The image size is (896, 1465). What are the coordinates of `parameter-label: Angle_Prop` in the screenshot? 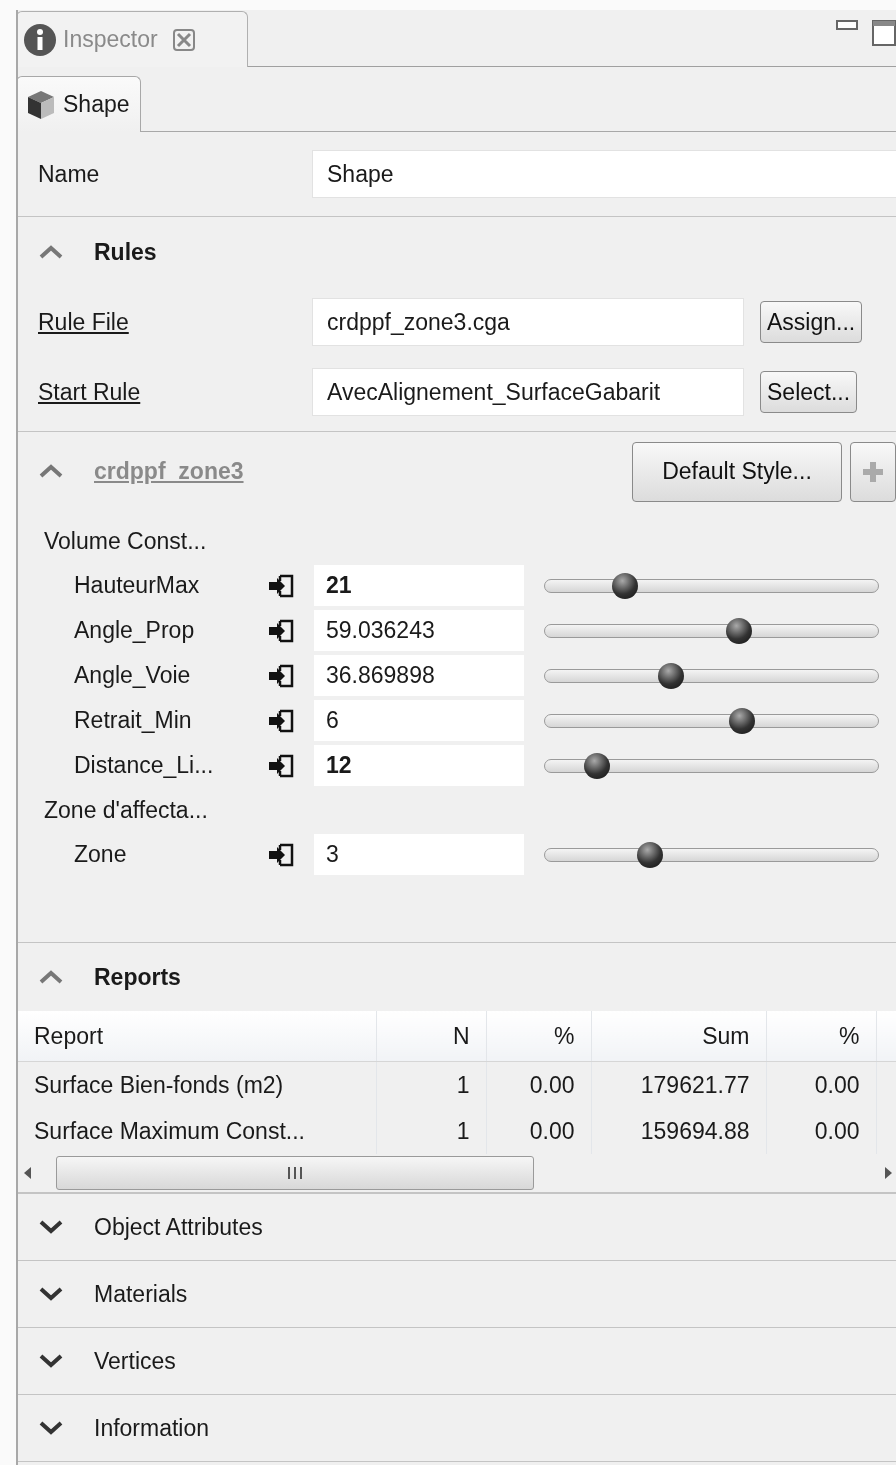 It's located at (135, 630).